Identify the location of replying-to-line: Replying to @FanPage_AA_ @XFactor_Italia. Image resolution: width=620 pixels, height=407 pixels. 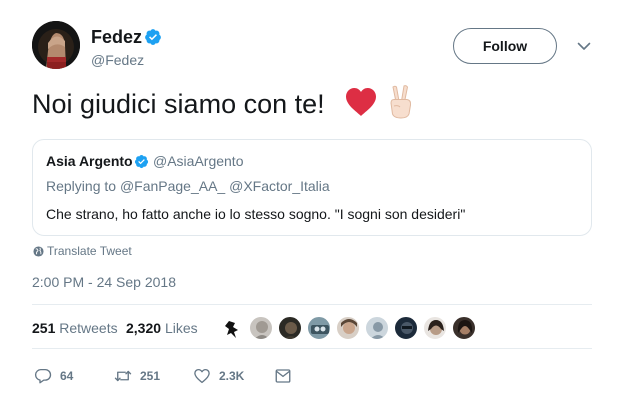
(188, 186).